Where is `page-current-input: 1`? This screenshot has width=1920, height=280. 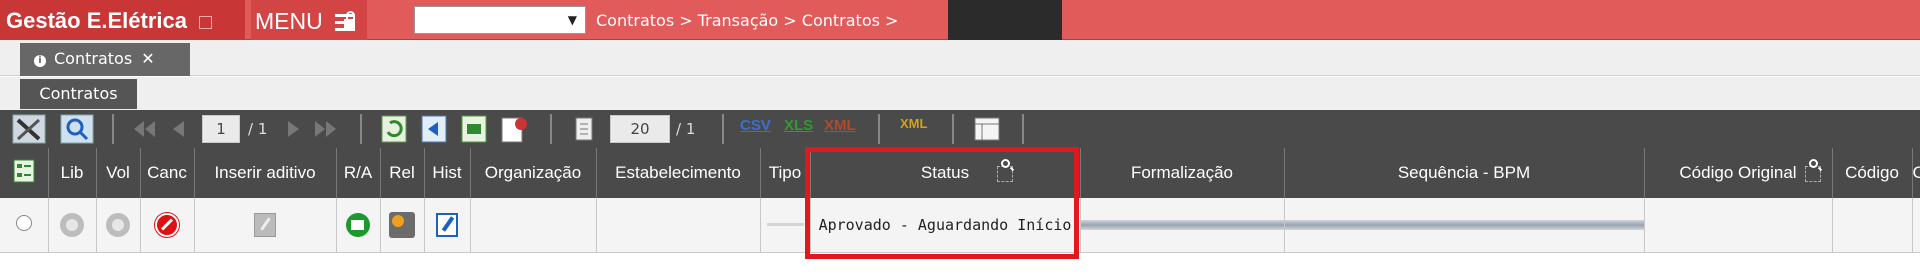
page-current-input: 1 is located at coordinates (221, 129).